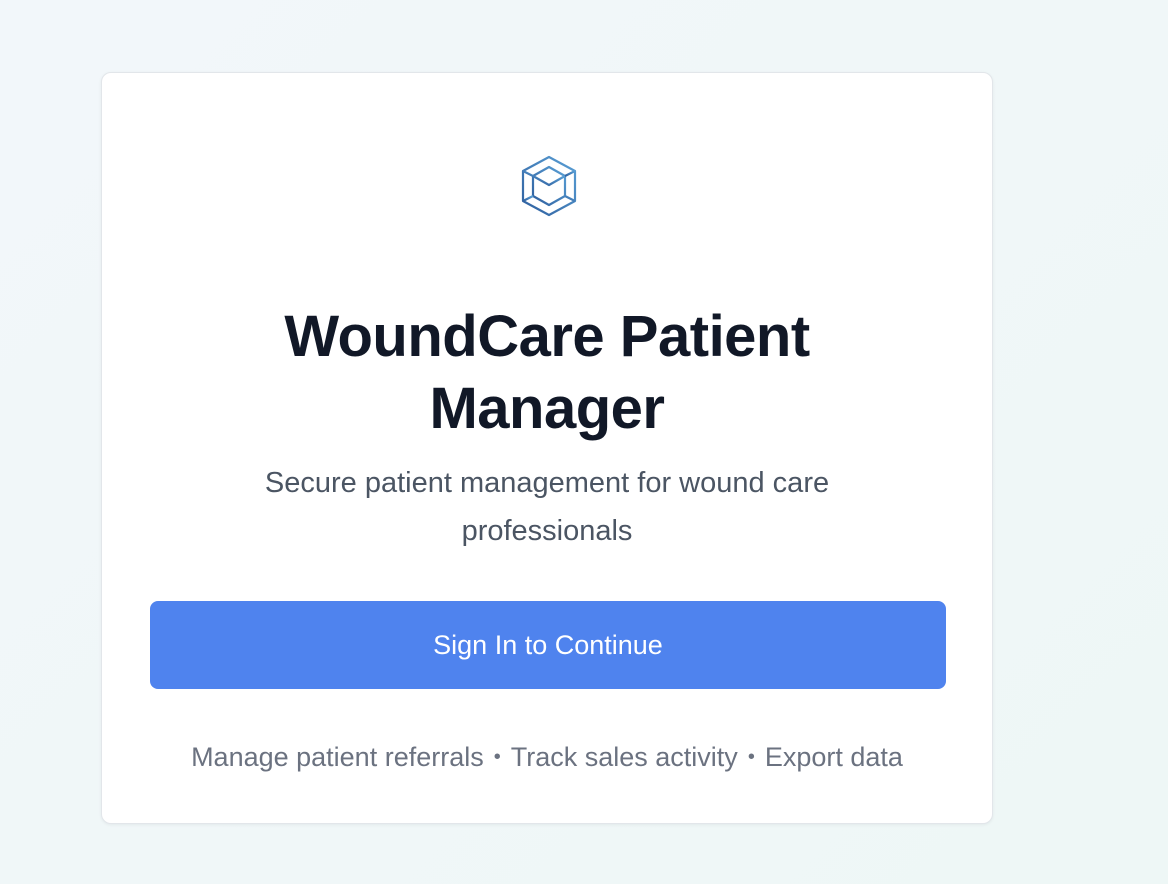  What do you see at coordinates (337, 757) in the screenshot?
I see `feature-item-referrals: Manage patient referrals` at bounding box center [337, 757].